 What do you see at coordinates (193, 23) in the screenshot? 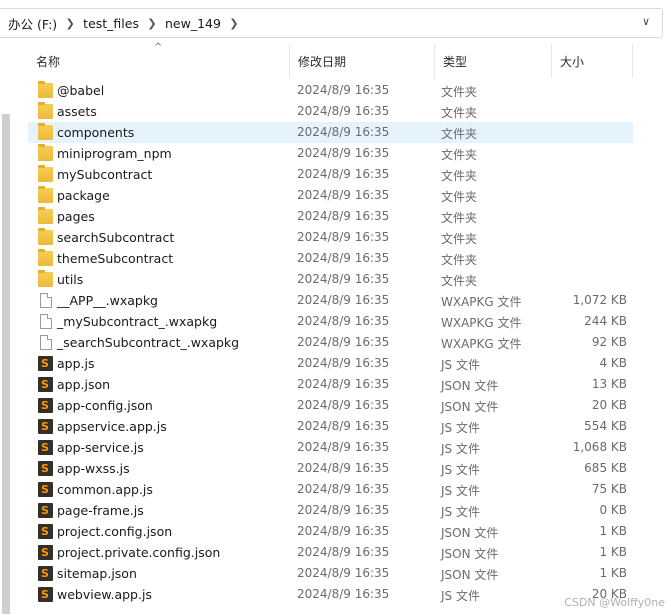
I see `breadcrumb-new-149: new_149` at bounding box center [193, 23].